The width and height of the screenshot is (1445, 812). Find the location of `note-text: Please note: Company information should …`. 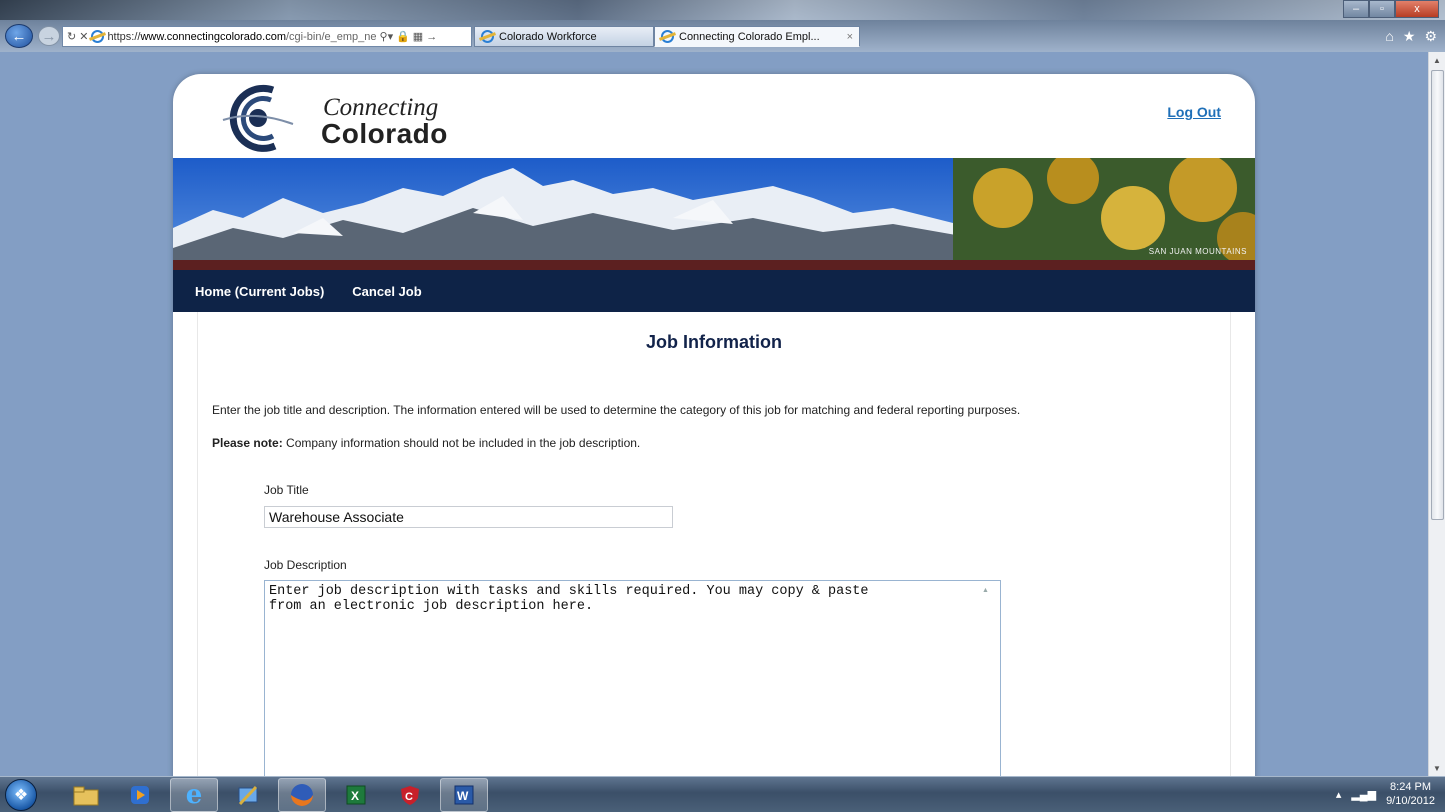

note-text: Please note: Company information should … is located at coordinates (426, 443).